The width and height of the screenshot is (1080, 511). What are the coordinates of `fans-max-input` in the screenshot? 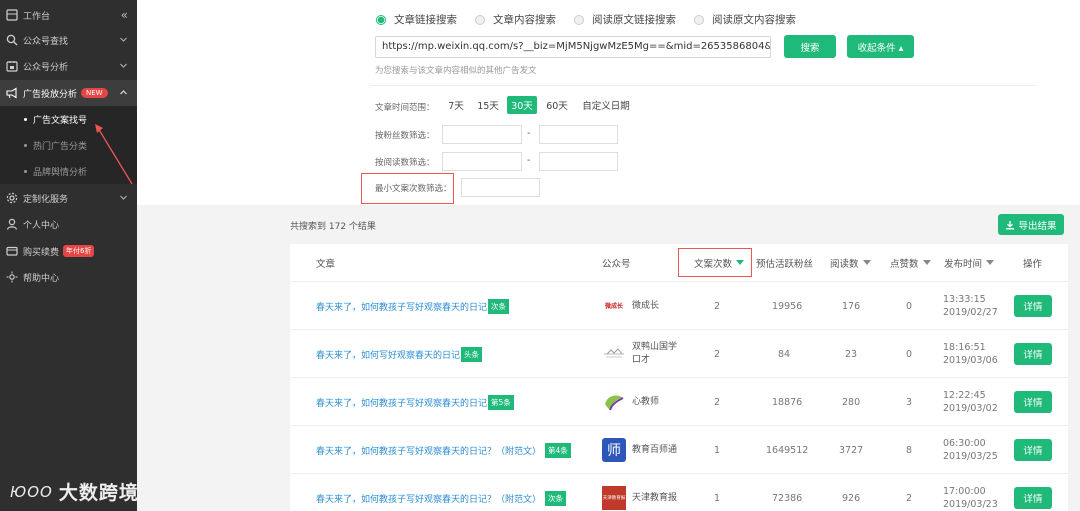 It's located at (578, 134).